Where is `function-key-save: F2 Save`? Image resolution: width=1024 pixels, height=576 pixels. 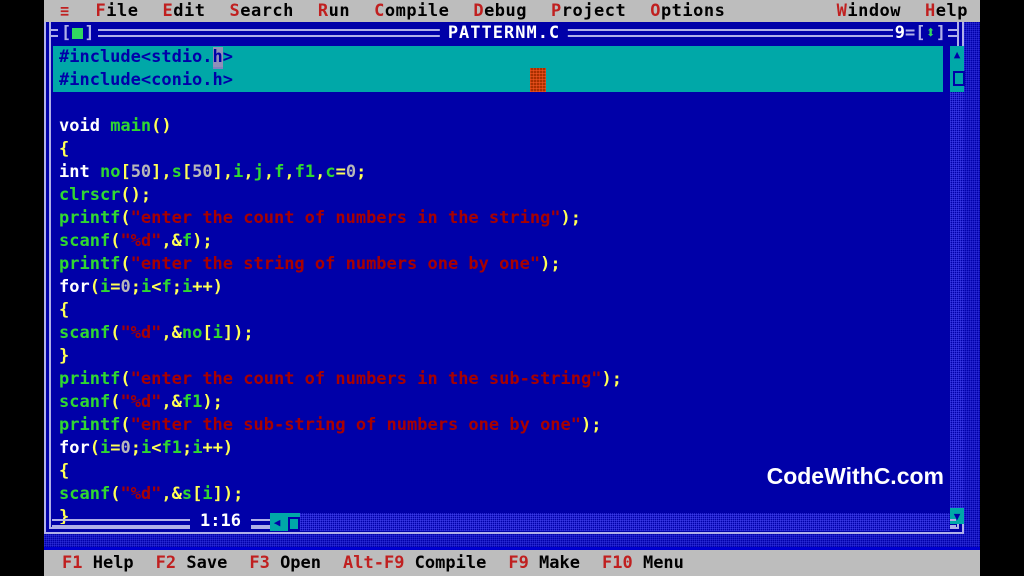 function-key-save: F2 Save is located at coordinates (192, 563).